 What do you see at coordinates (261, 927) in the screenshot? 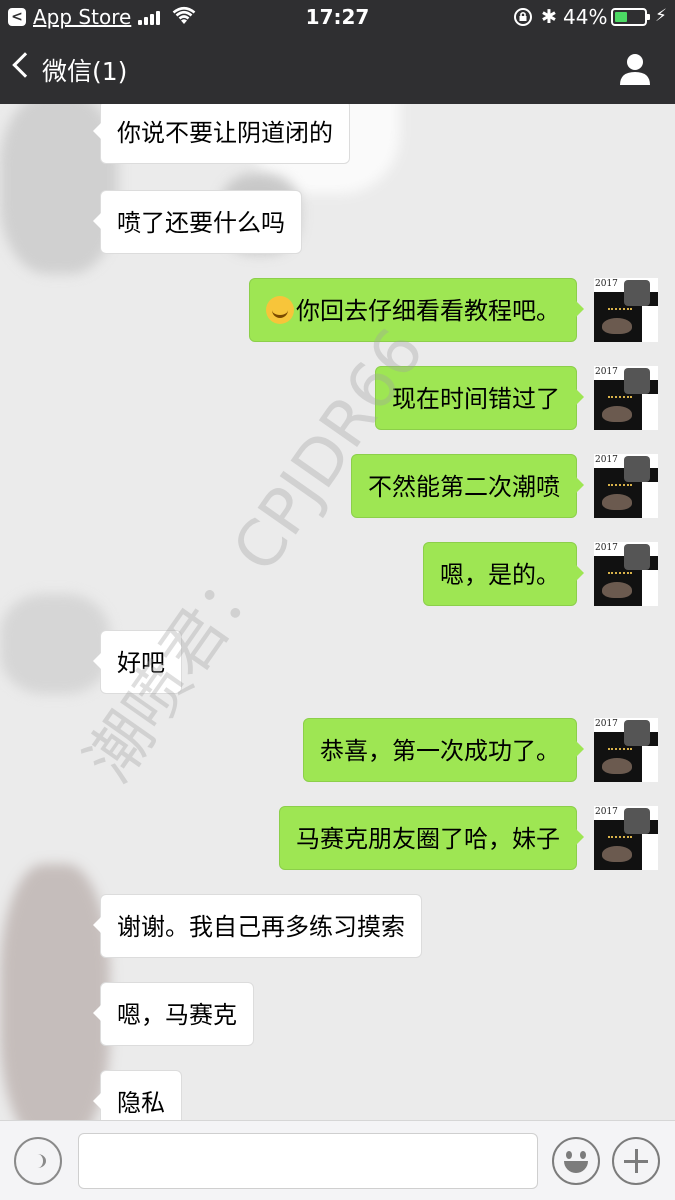
I see `message-text: 谢谢。我自己再多练习摸索` at bounding box center [261, 927].